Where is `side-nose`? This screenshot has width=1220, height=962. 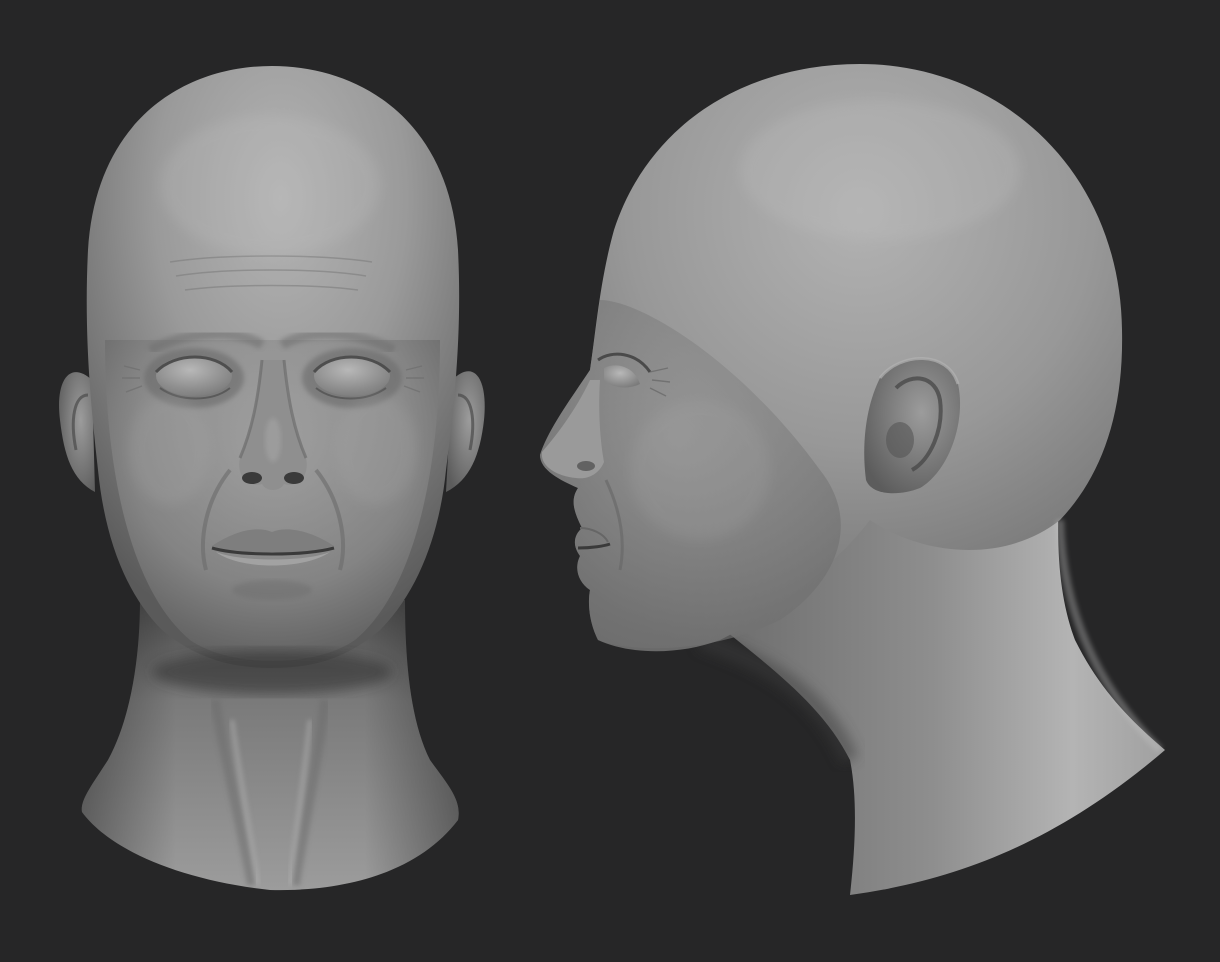 side-nose is located at coordinates (572, 429).